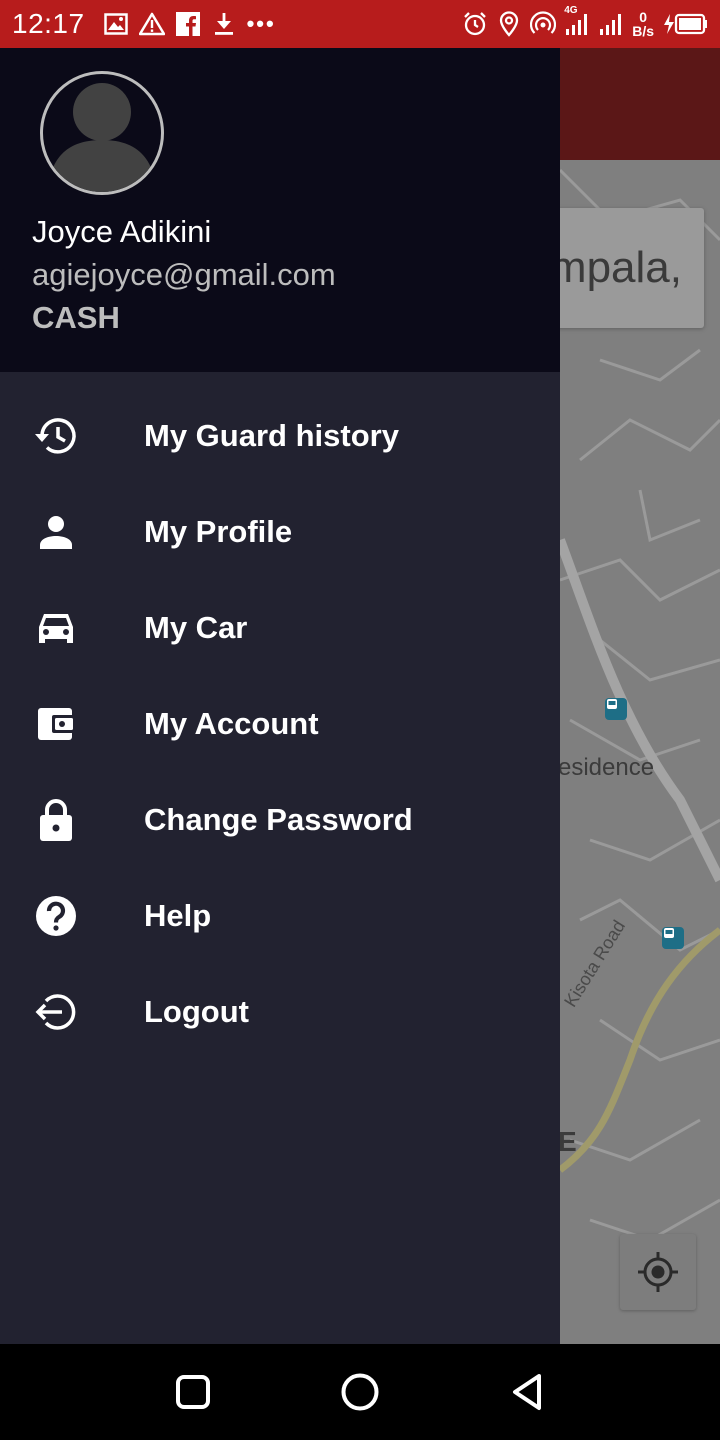 The image size is (720, 1440). What do you see at coordinates (218, 531) in the screenshot?
I see `menu-item-label: My Profile` at bounding box center [218, 531].